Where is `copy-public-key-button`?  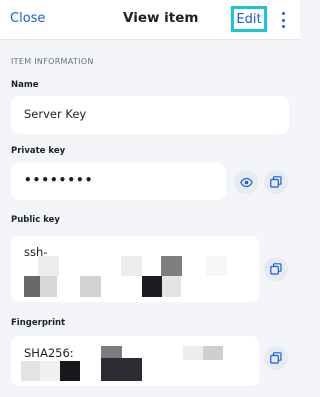
copy-public-key-button is located at coordinates (276, 269).